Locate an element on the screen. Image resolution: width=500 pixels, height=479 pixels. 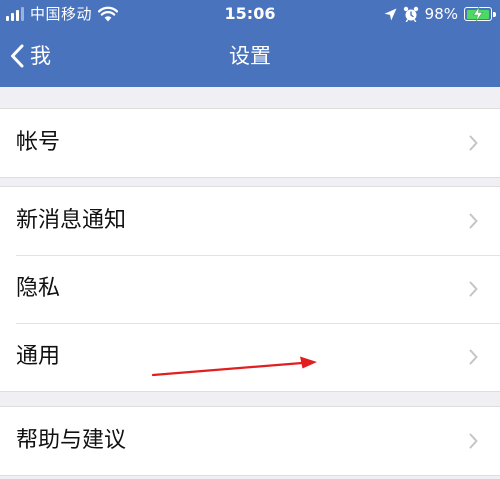
settings-item-help-feedback: 帮助与建议 is located at coordinates (250, 441).